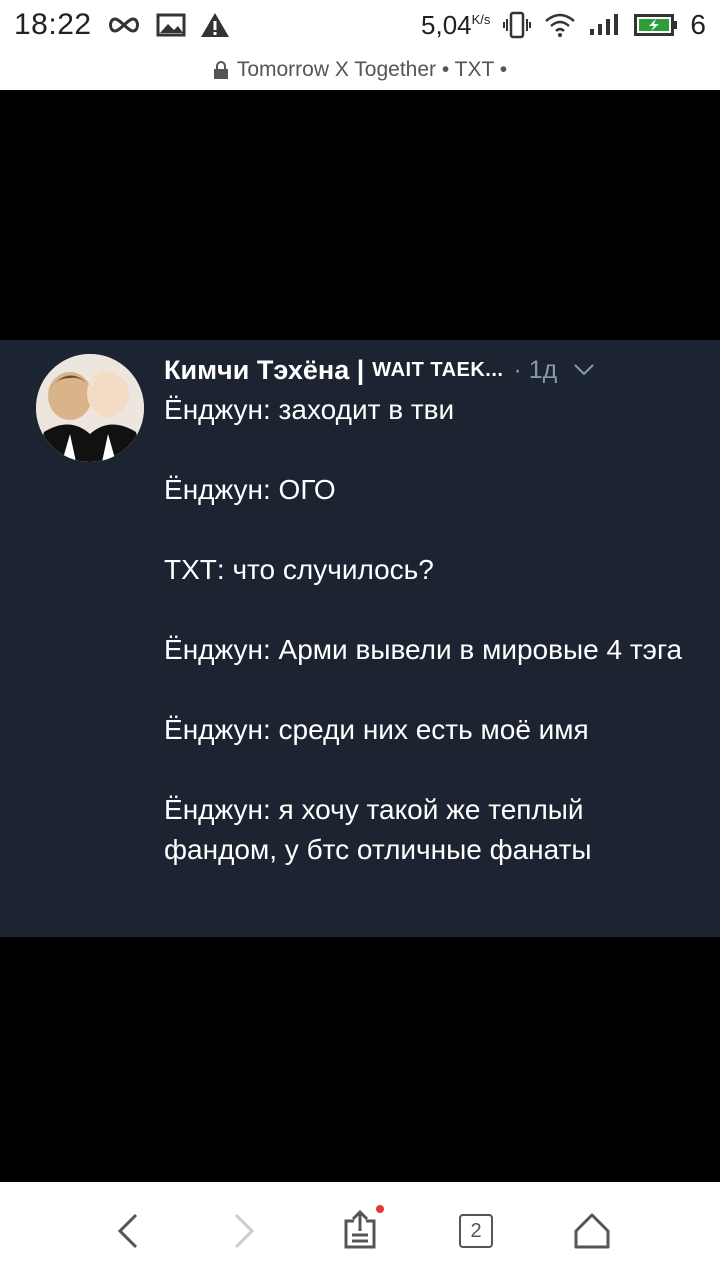 The width and height of the screenshot is (720, 1280). I want to click on chevron-left-icon, so click(127, 1231).